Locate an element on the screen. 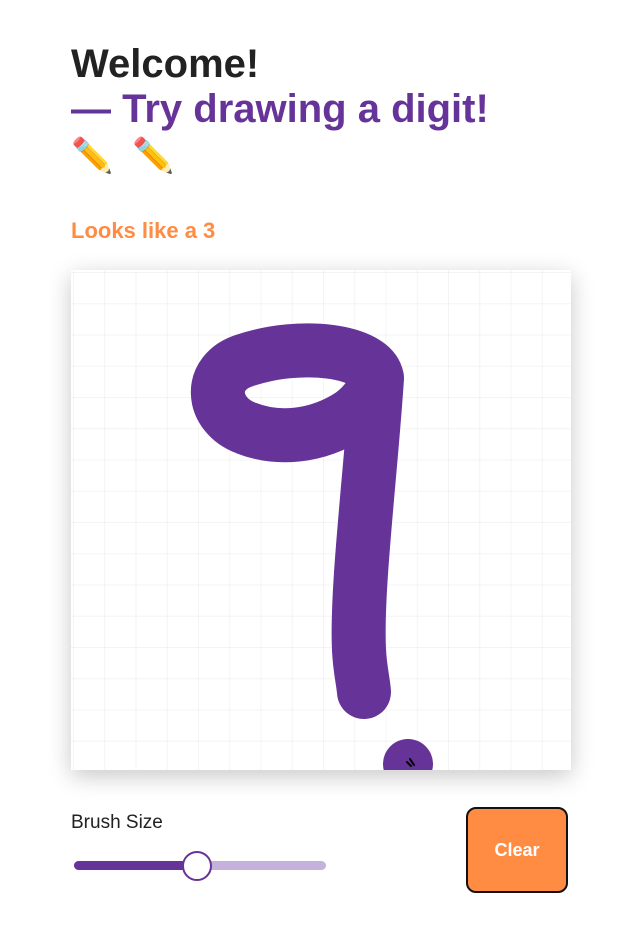  clear-button: Clear is located at coordinates (517, 850).